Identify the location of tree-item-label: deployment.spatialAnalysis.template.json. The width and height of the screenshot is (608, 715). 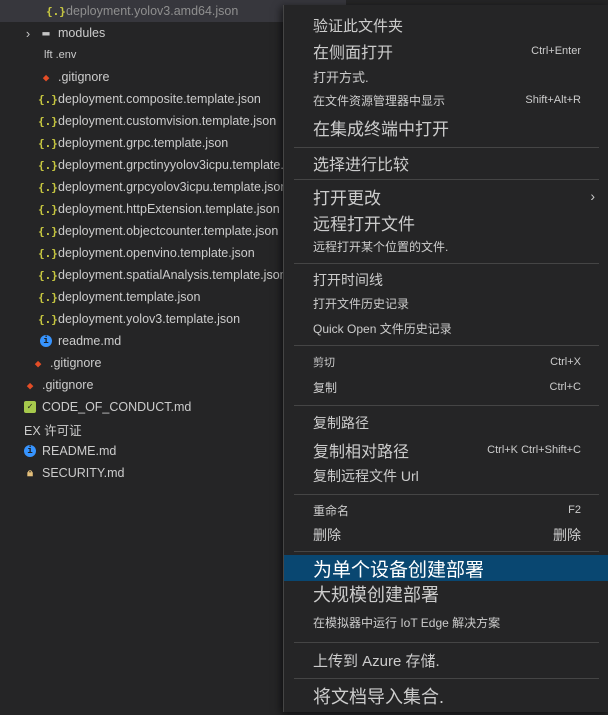
(172, 275).